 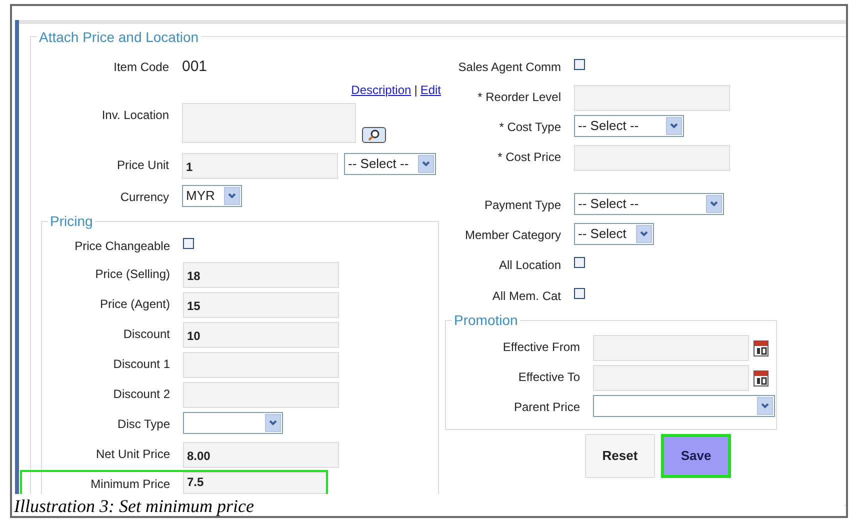 I want to click on field-label: * Cost Price, so click(x=528, y=157).